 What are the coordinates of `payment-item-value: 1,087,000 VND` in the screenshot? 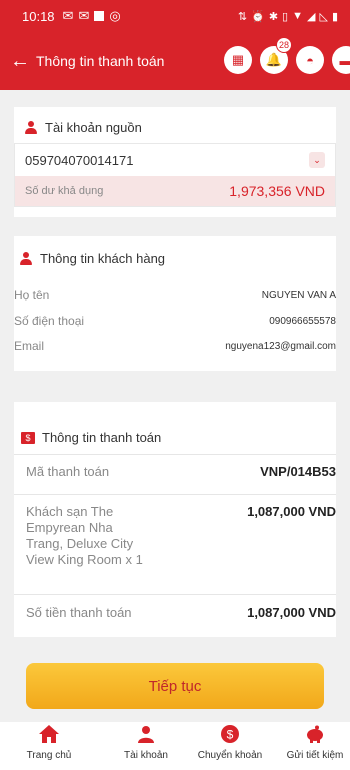 It's located at (291, 511).